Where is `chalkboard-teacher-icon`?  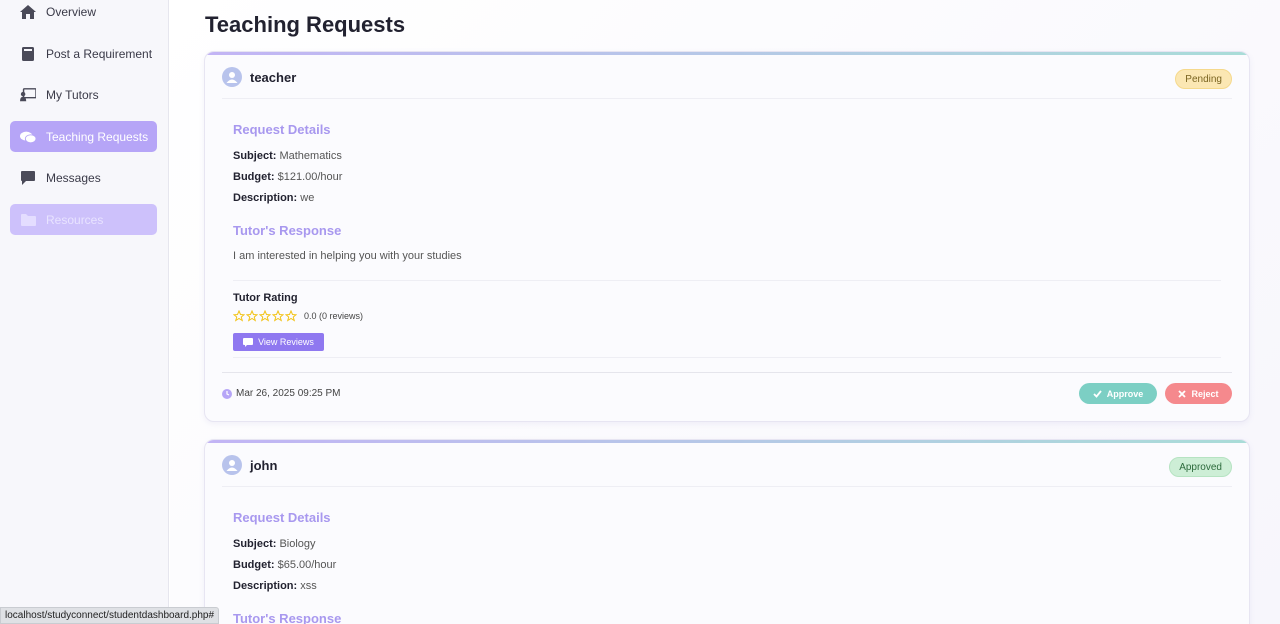 chalkboard-teacher-icon is located at coordinates (28, 95).